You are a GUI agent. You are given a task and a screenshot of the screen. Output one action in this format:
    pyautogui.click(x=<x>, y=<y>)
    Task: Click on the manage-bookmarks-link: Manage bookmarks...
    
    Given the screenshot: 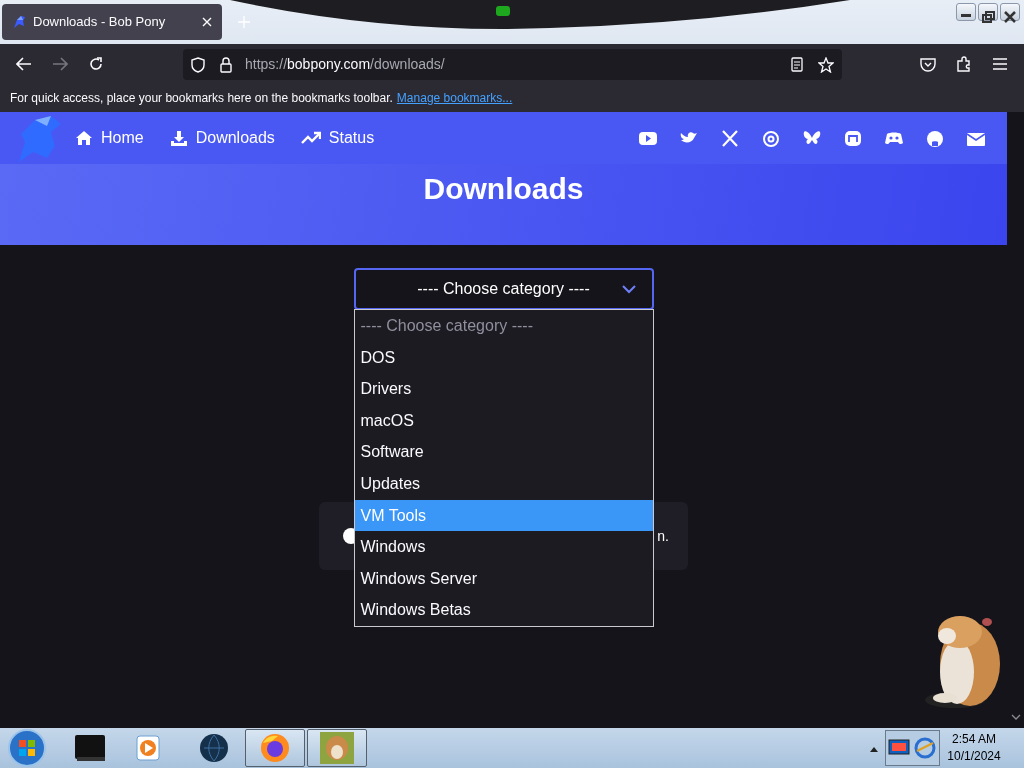 What is the action you would take?
    pyautogui.click(x=454, y=98)
    